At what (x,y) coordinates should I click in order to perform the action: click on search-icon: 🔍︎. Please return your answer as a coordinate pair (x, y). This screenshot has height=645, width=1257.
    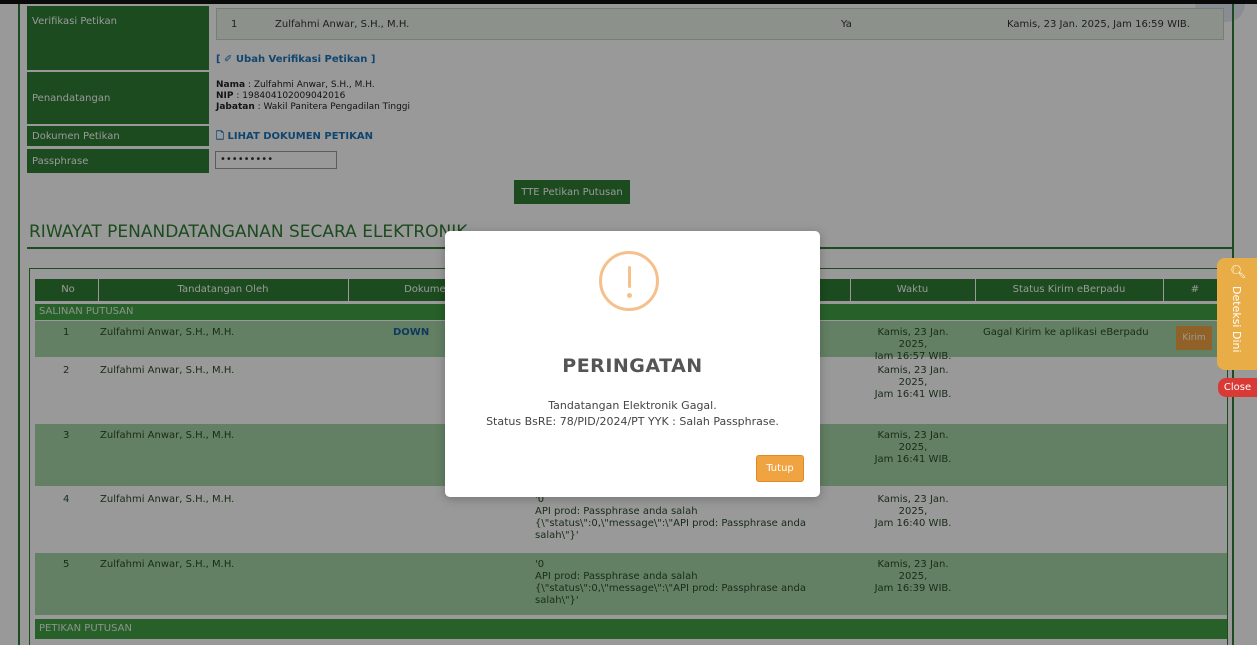
    Looking at the image, I should click on (1238, 272).